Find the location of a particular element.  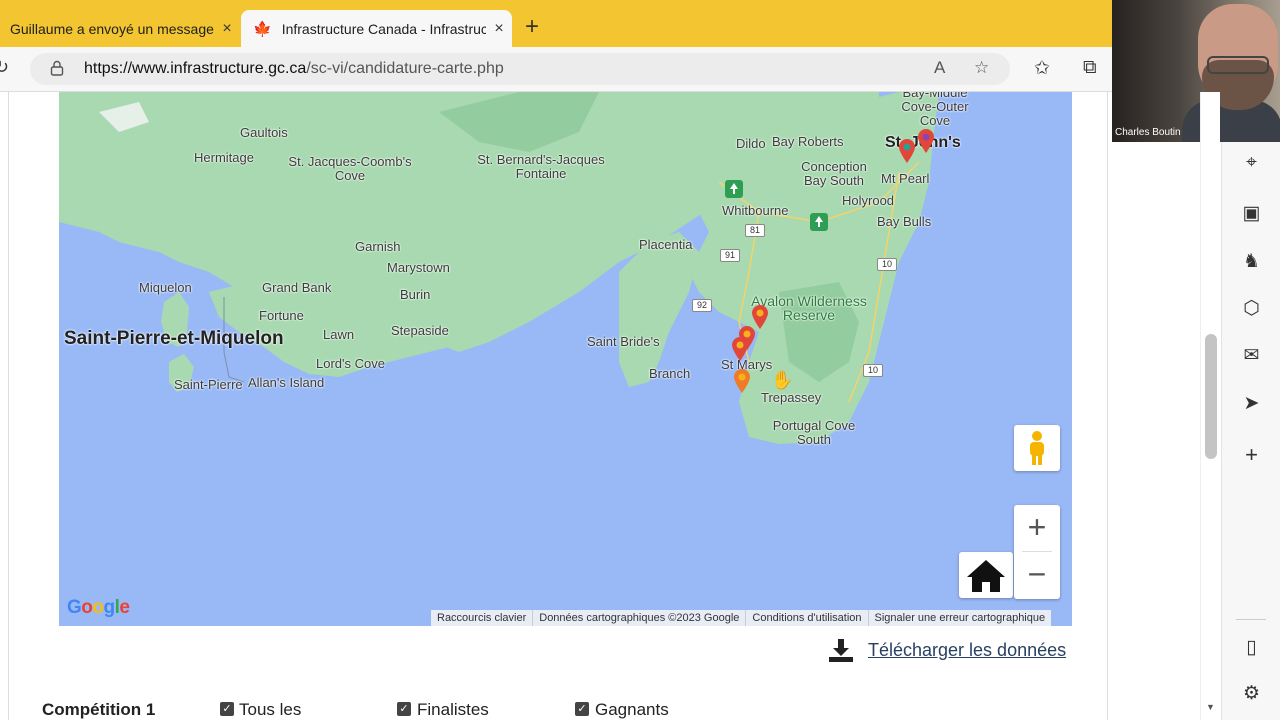

label-gaultois: Gaultois is located at coordinates (264, 132).